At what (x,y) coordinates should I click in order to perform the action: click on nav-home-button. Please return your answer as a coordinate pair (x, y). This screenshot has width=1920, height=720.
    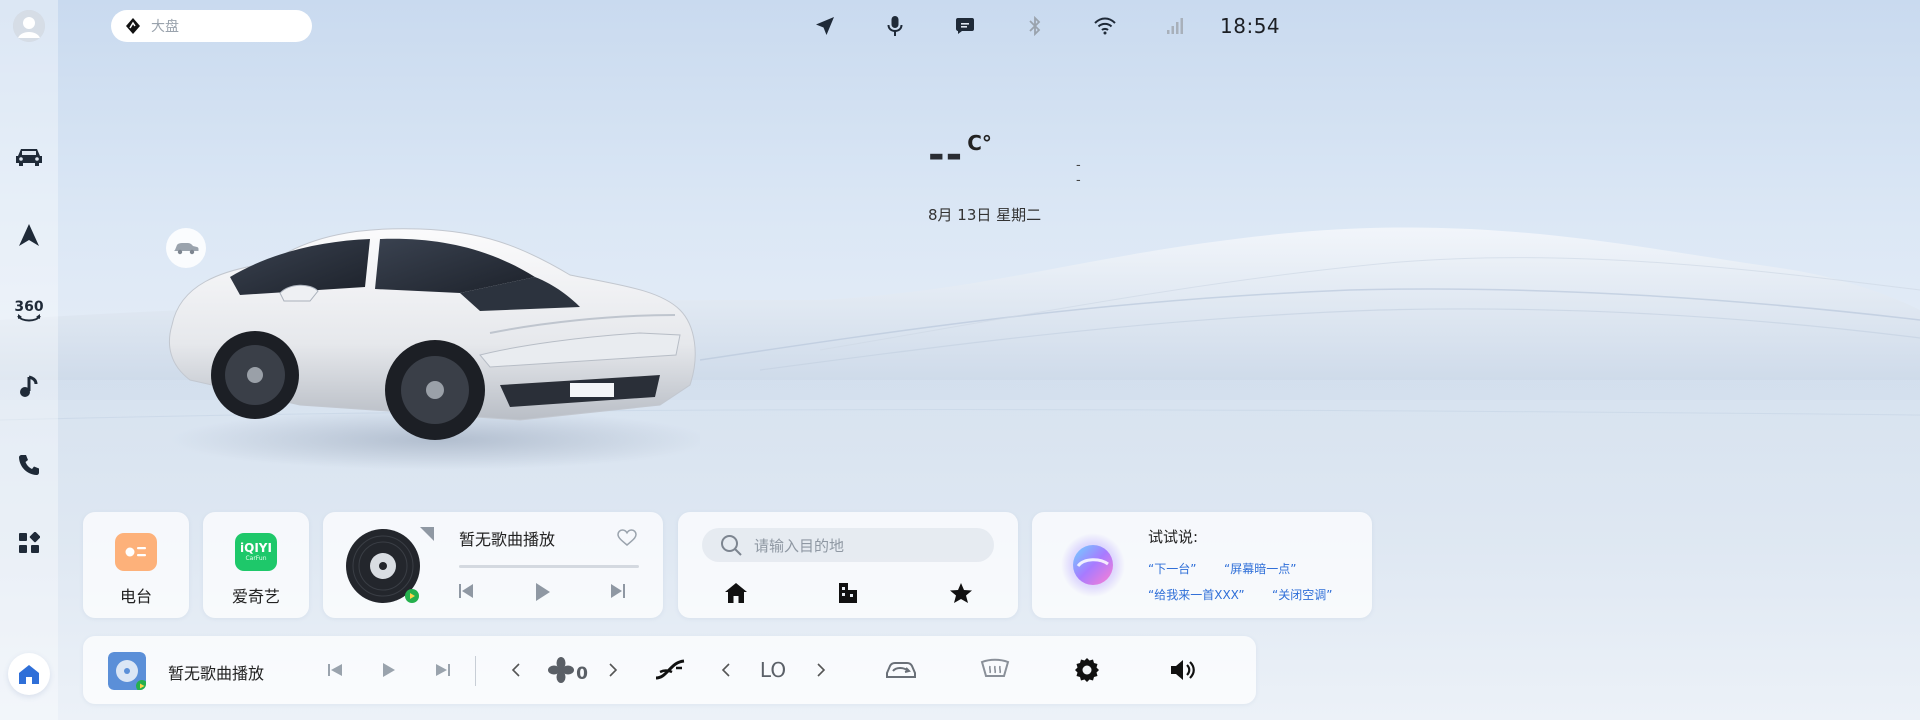
    Looking at the image, I should click on (736, 593).